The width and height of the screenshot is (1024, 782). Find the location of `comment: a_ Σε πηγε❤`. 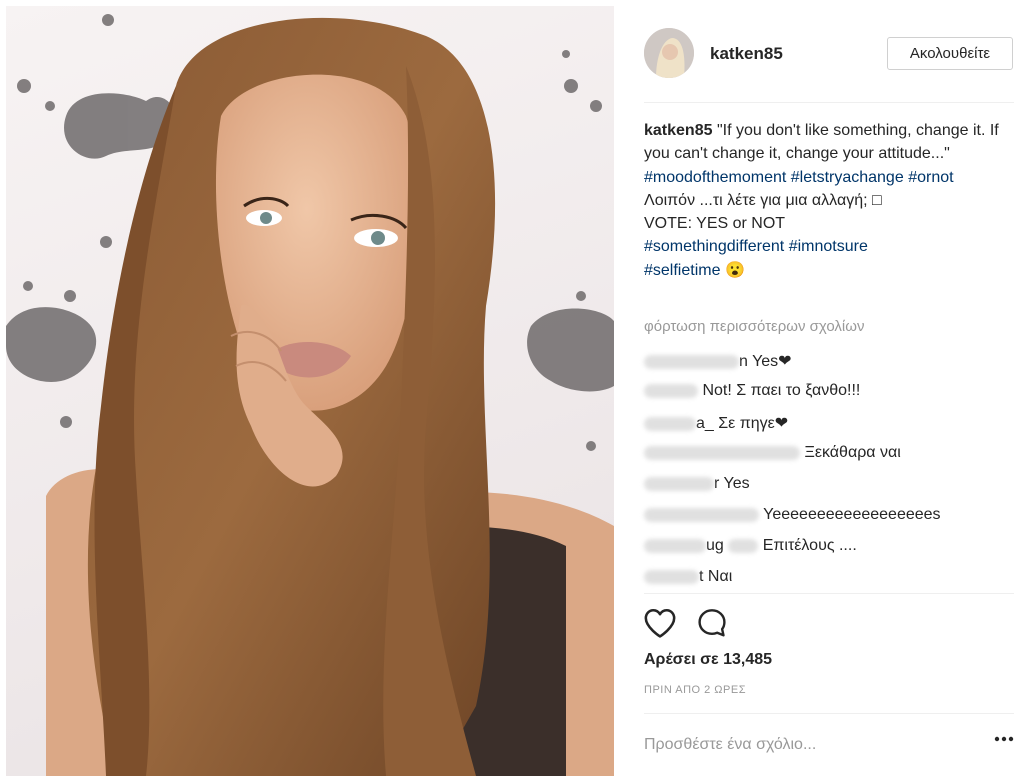

comment: a_ Σε πηγε❤ is located at coordinates (716, 423).